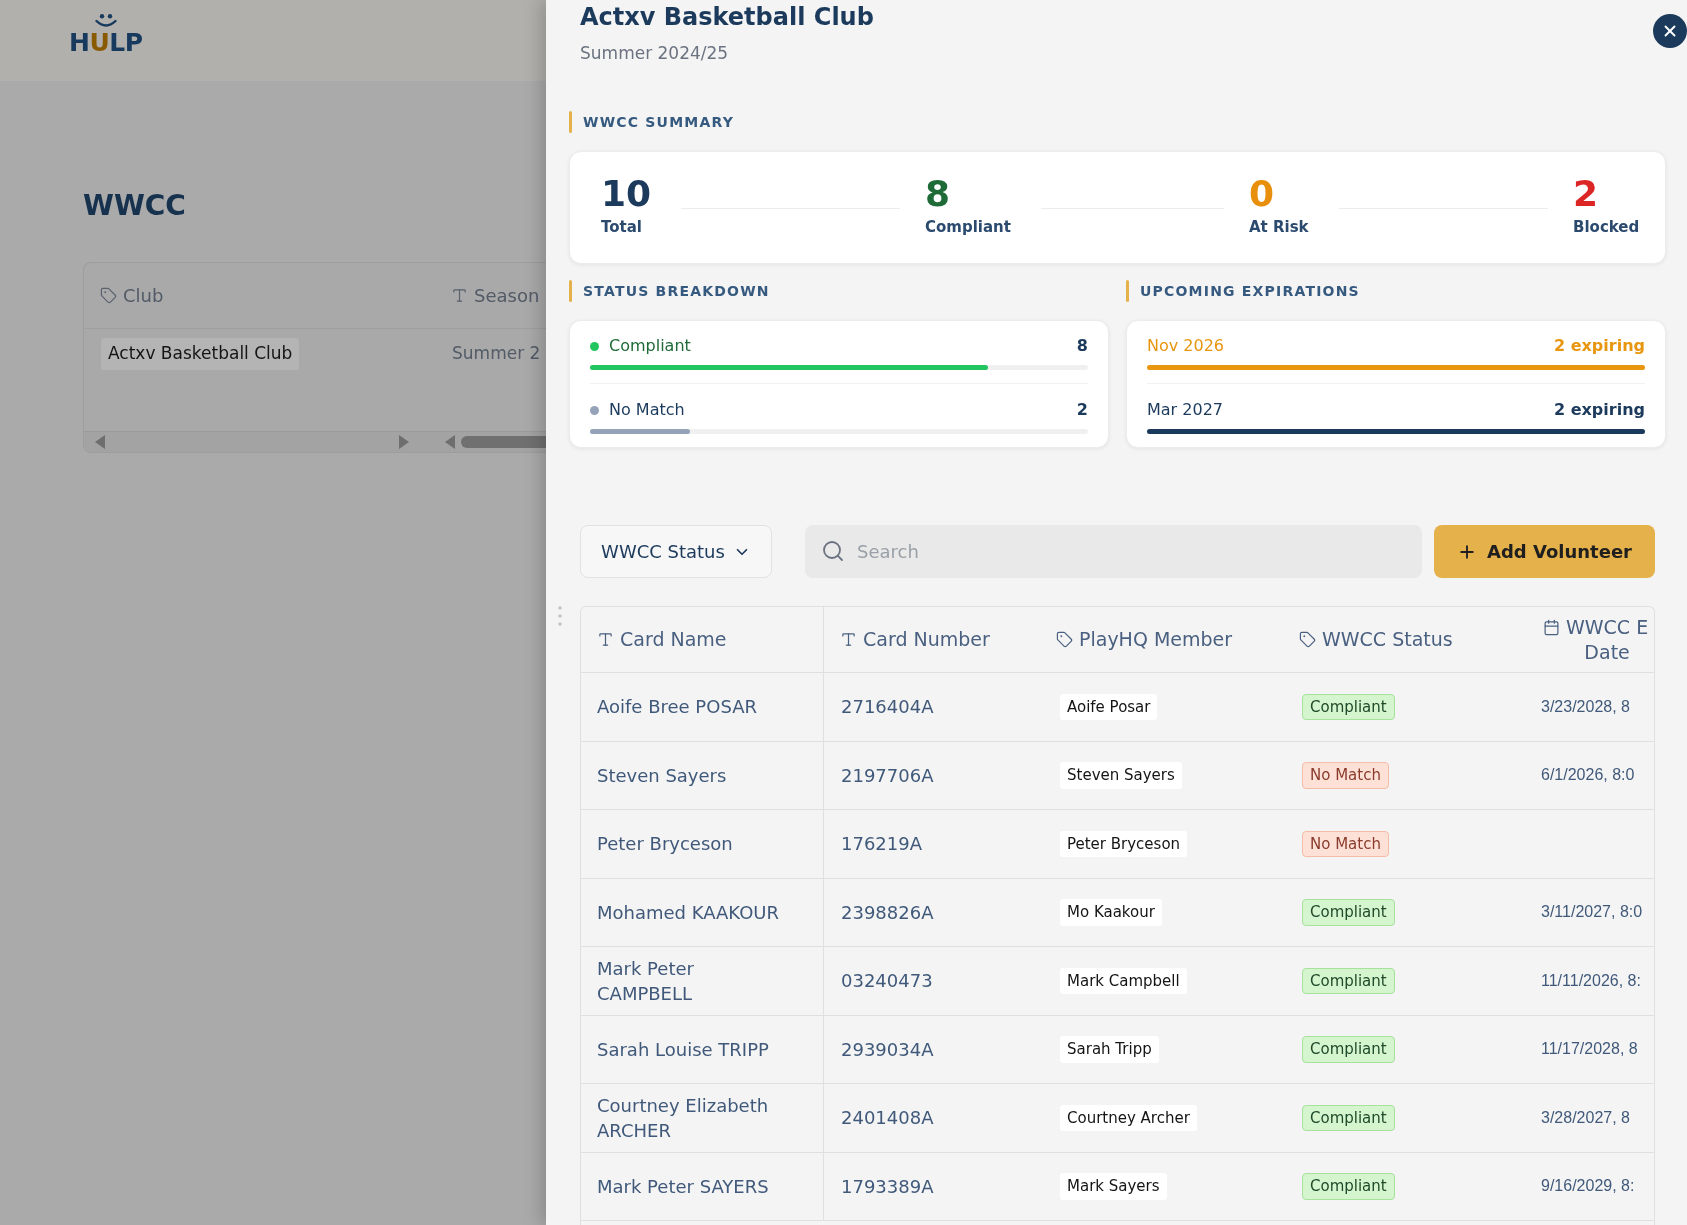 Image resolution: width=1687 pixels, height=1225 pixels. I want to click on stat-value: 2, so click(1586, 194).